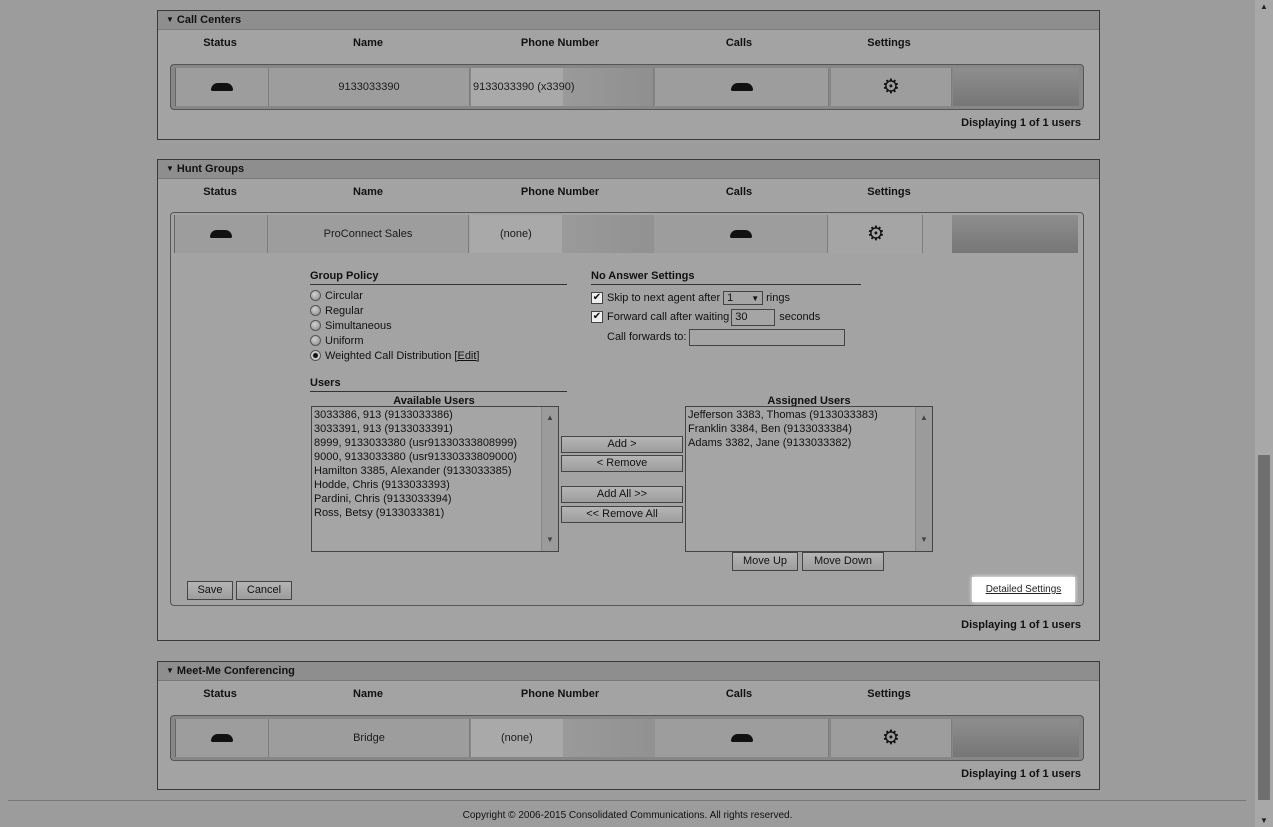  I want to click on displaying-count: Displaying 1 of 1 users, so click(1021, 123).